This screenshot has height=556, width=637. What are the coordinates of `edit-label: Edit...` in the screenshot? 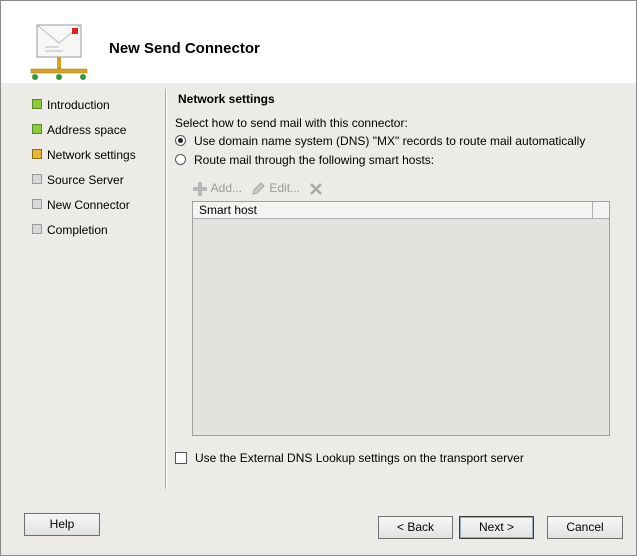 It's located at (285, 188).